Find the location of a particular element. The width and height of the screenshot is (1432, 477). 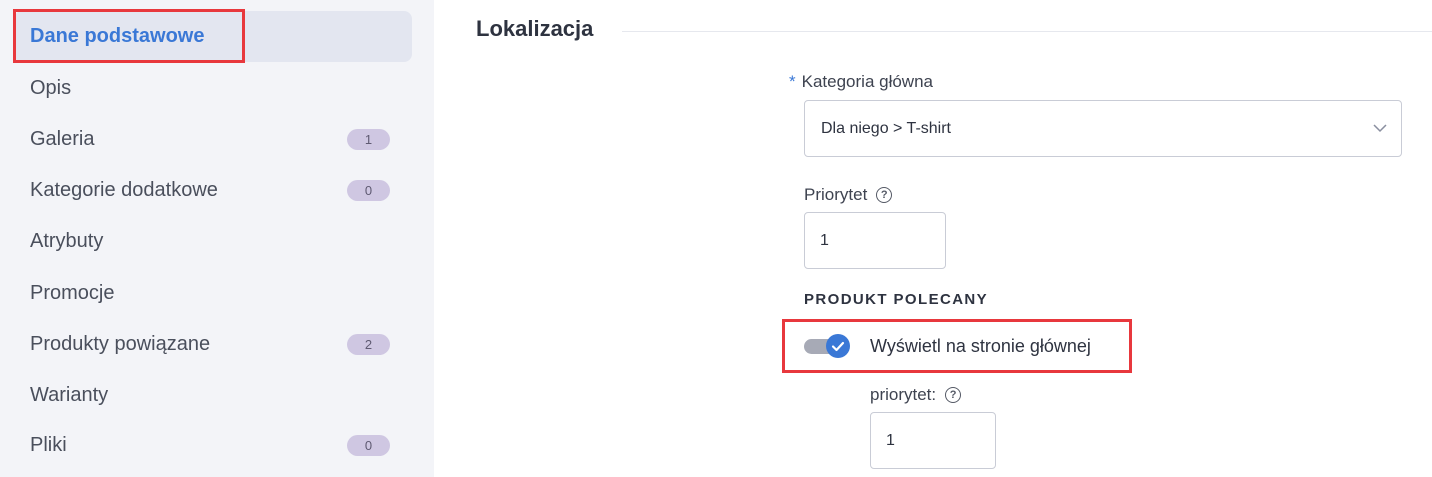

priority-label: Priorytet ? is located at coordinates (848, 195).